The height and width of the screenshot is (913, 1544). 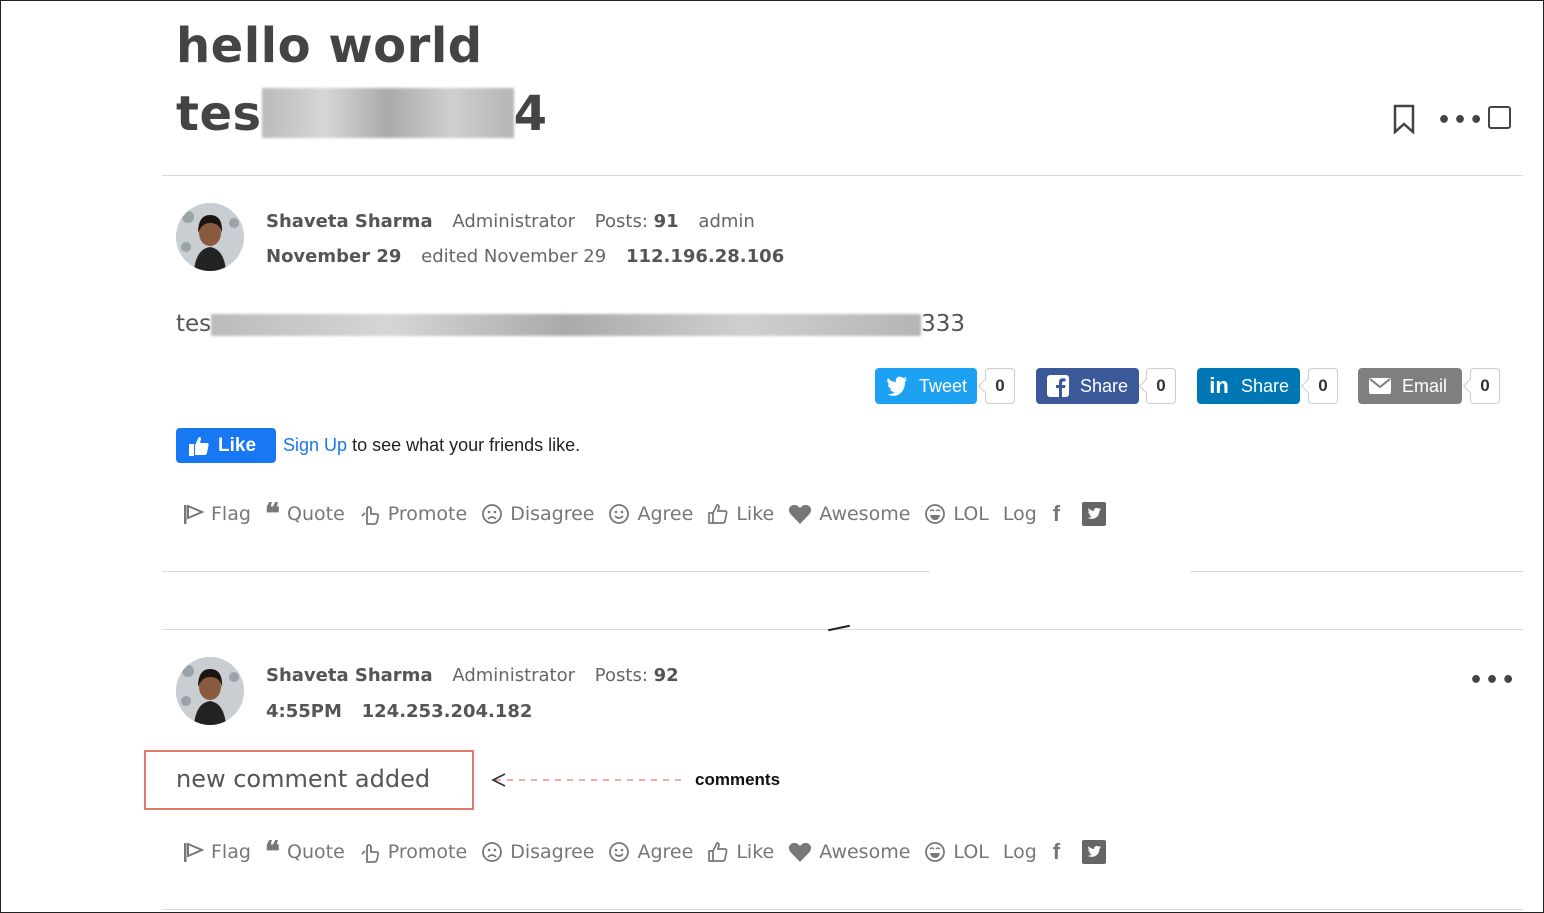 I want to click on comment-time: 4:55PM, so click(x=304, y=711).